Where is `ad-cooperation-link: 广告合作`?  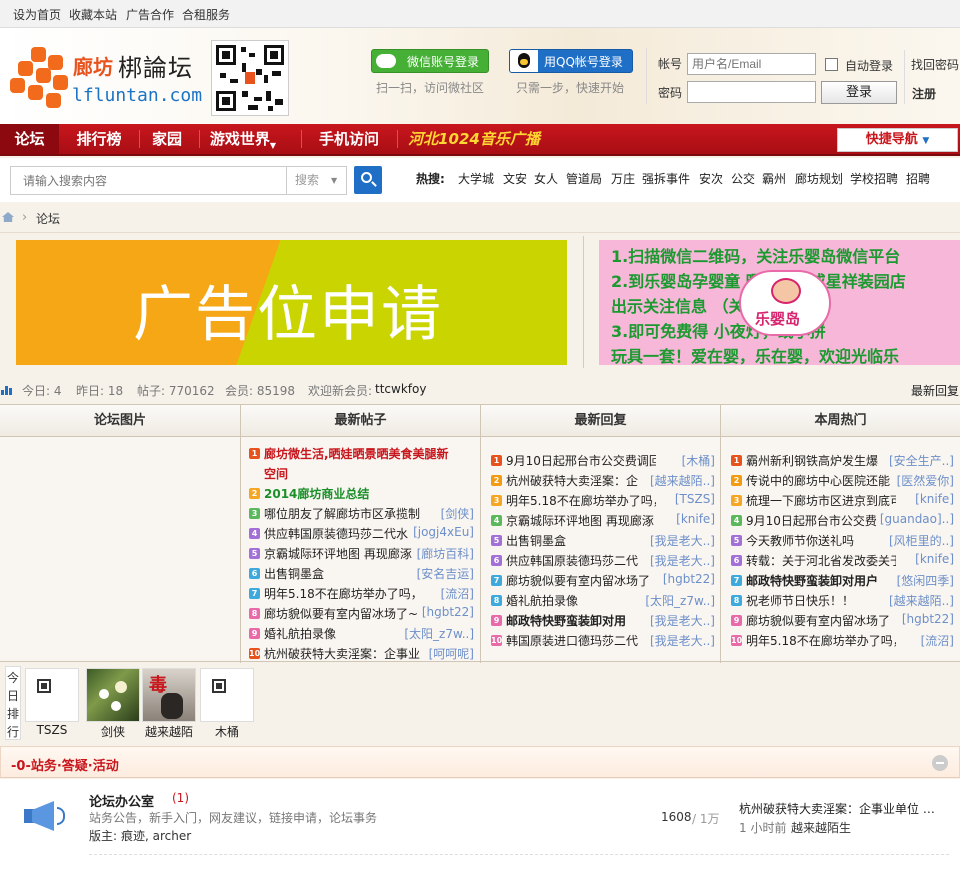
ad-cooperation-link: 广告合作 is located at coordinates (150, 14).